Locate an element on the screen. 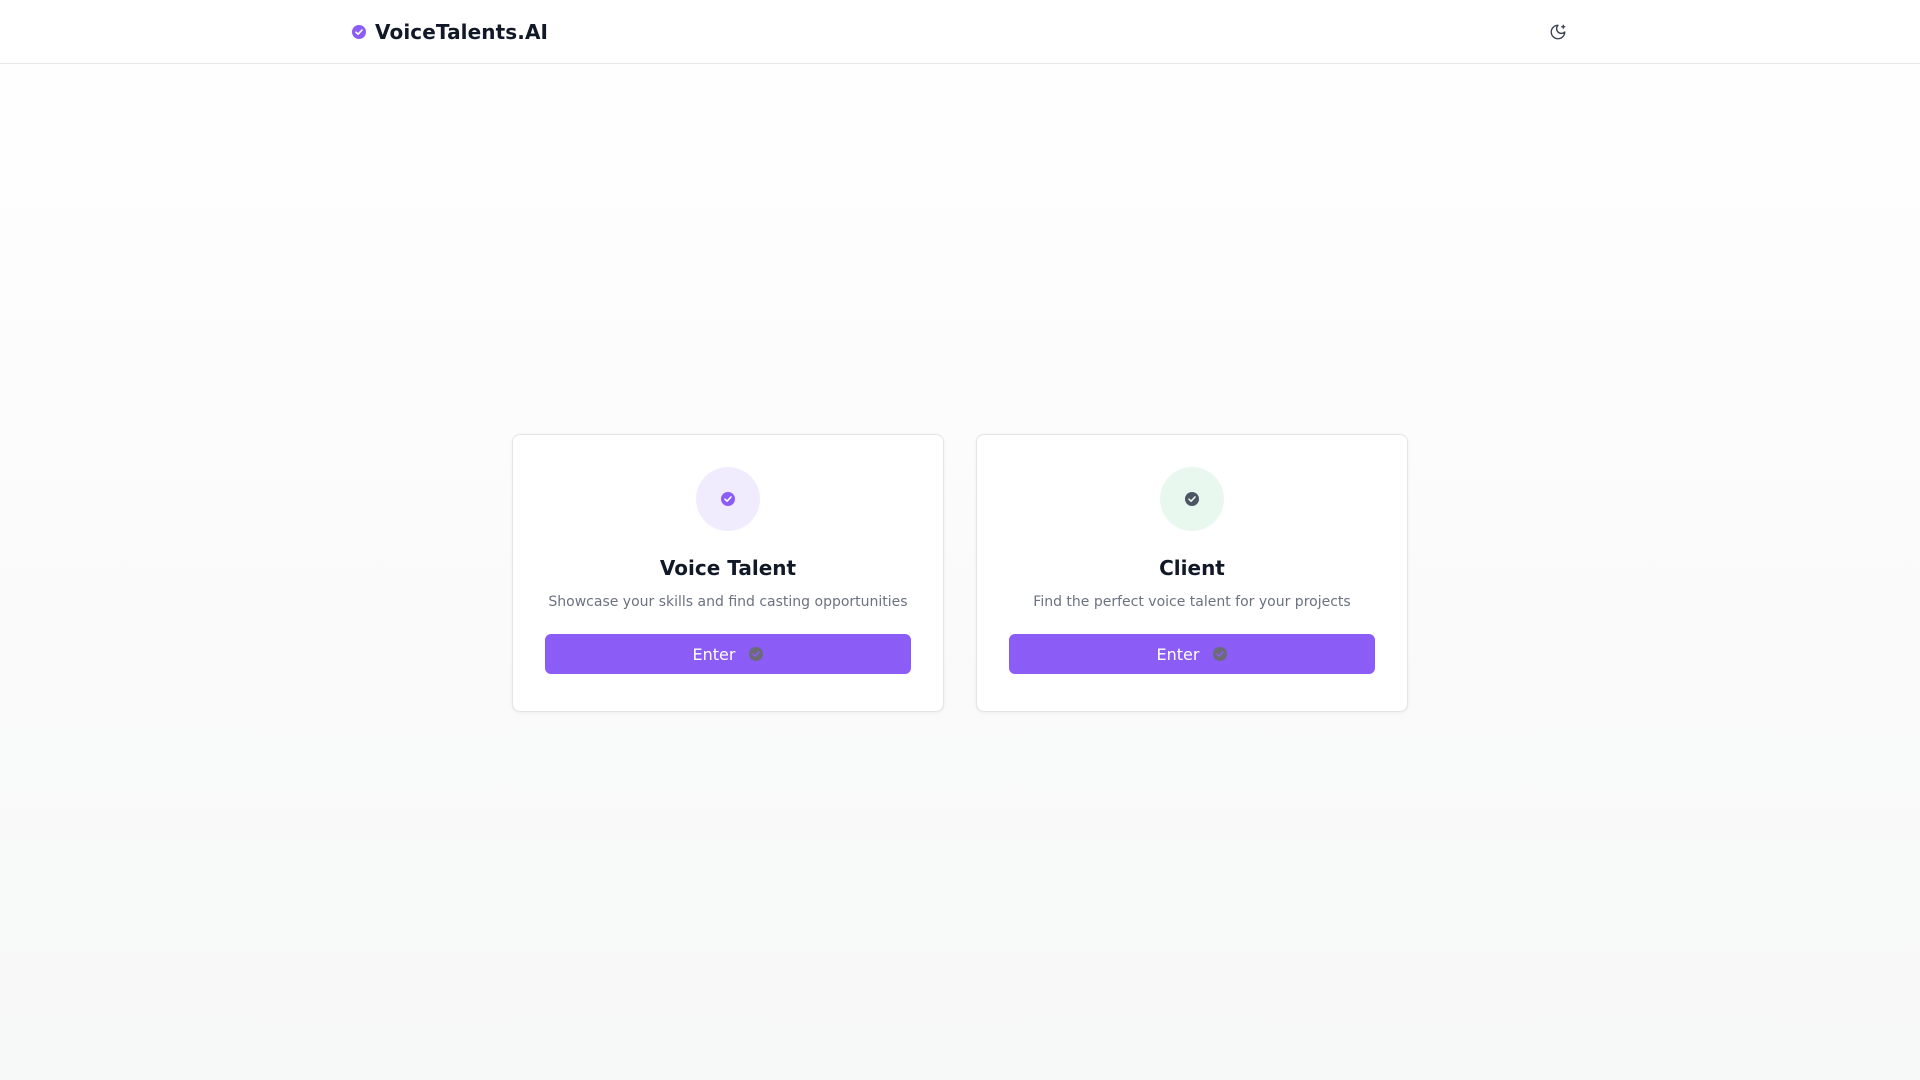 This screenshot has height=1080, width=1920. voice-talent-badge is located at coordinates (728, 499).